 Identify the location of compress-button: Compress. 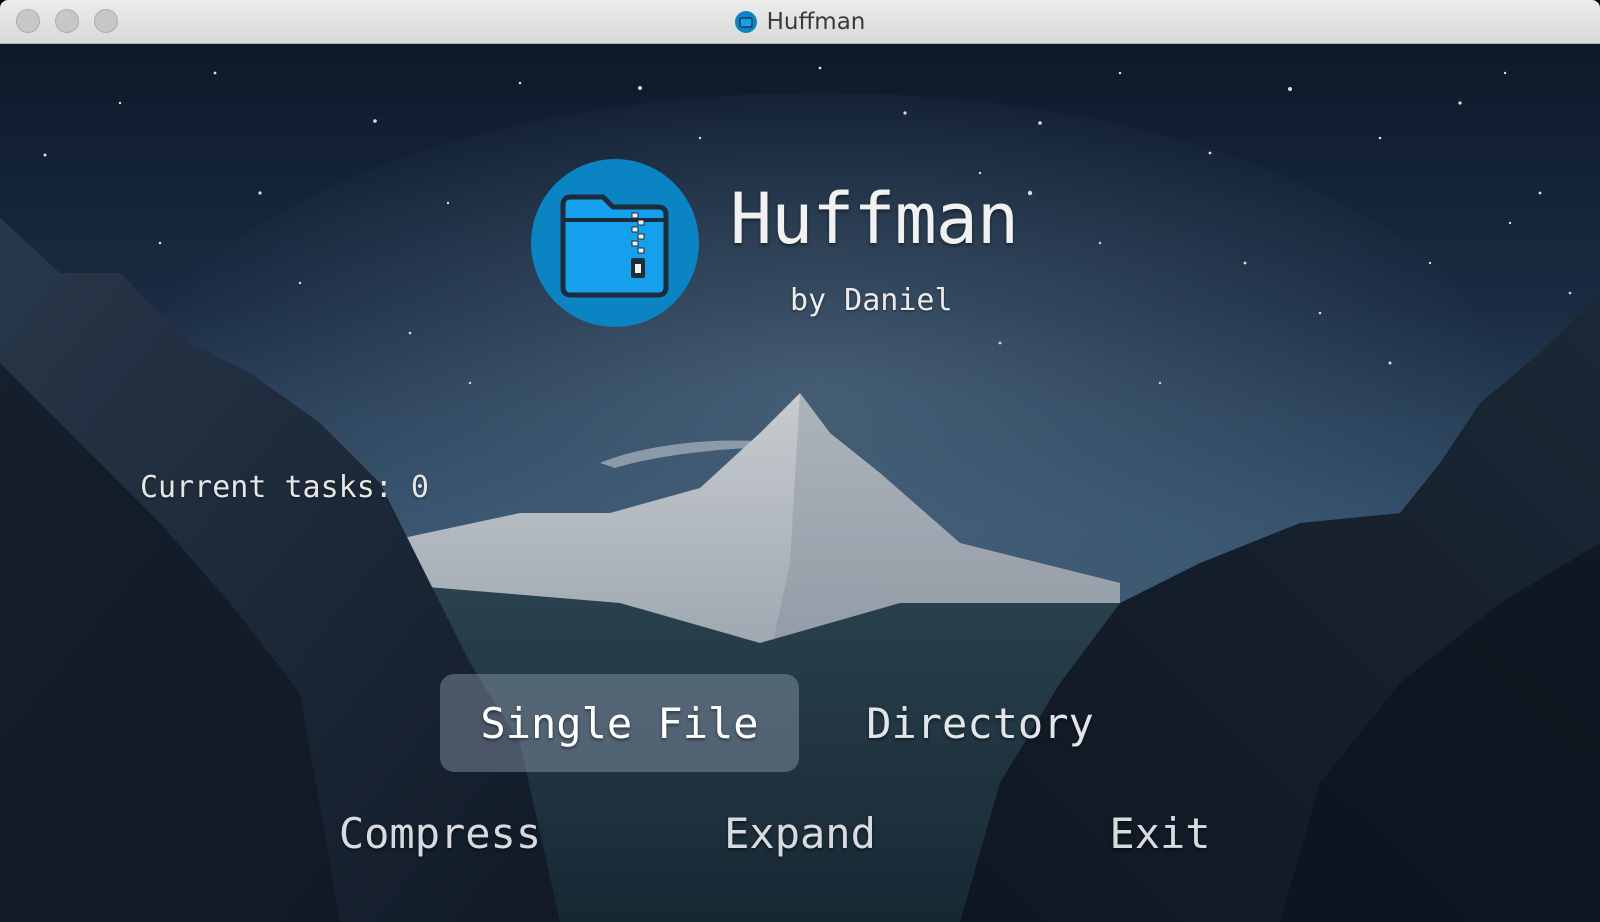
(440, 833).